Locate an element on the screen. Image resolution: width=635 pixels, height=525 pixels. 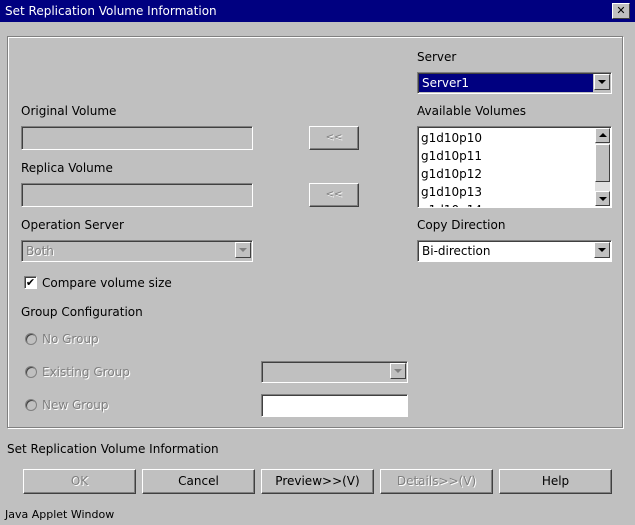
server-select: Server1 is located at coordinates (514, 83).